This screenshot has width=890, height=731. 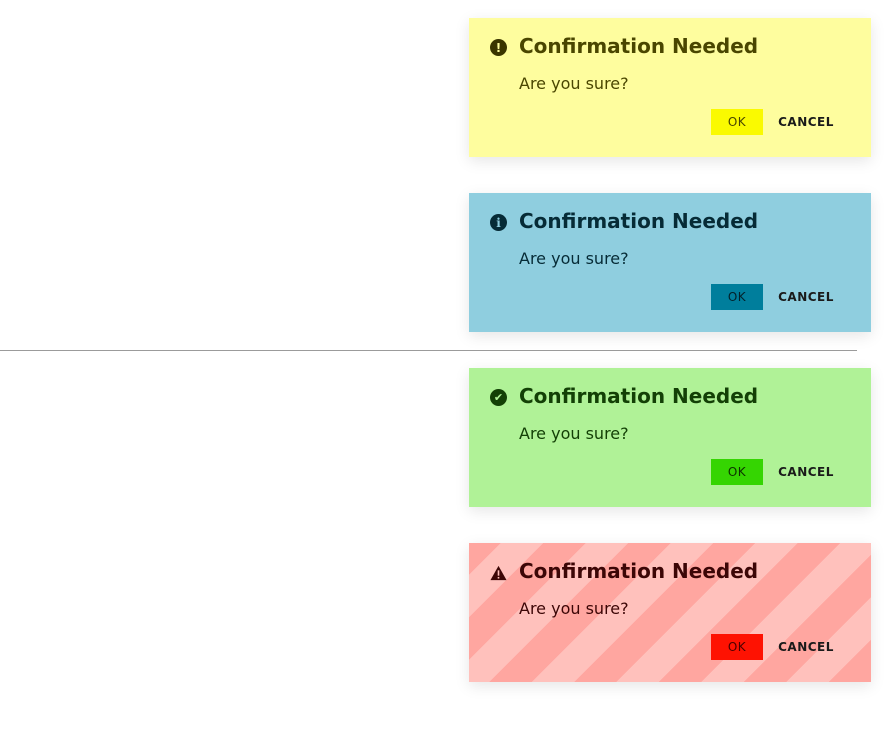 What do you see at coordinates (498, 572) in the screenshot?
I see `warning-triangle-icon` at bounding box center [498, 572].